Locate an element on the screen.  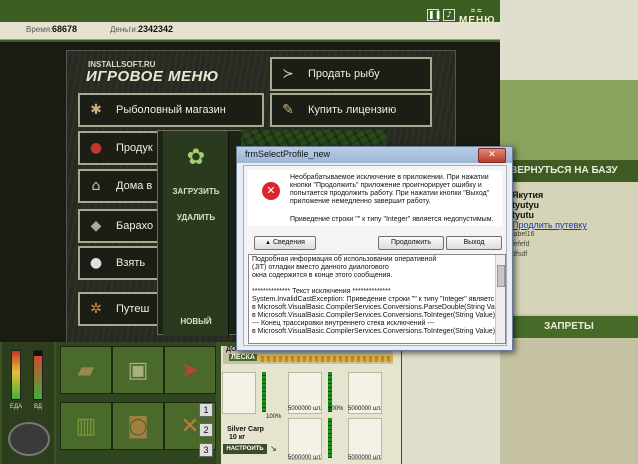
small-label: fefefd is located at coordinates (521, 244).